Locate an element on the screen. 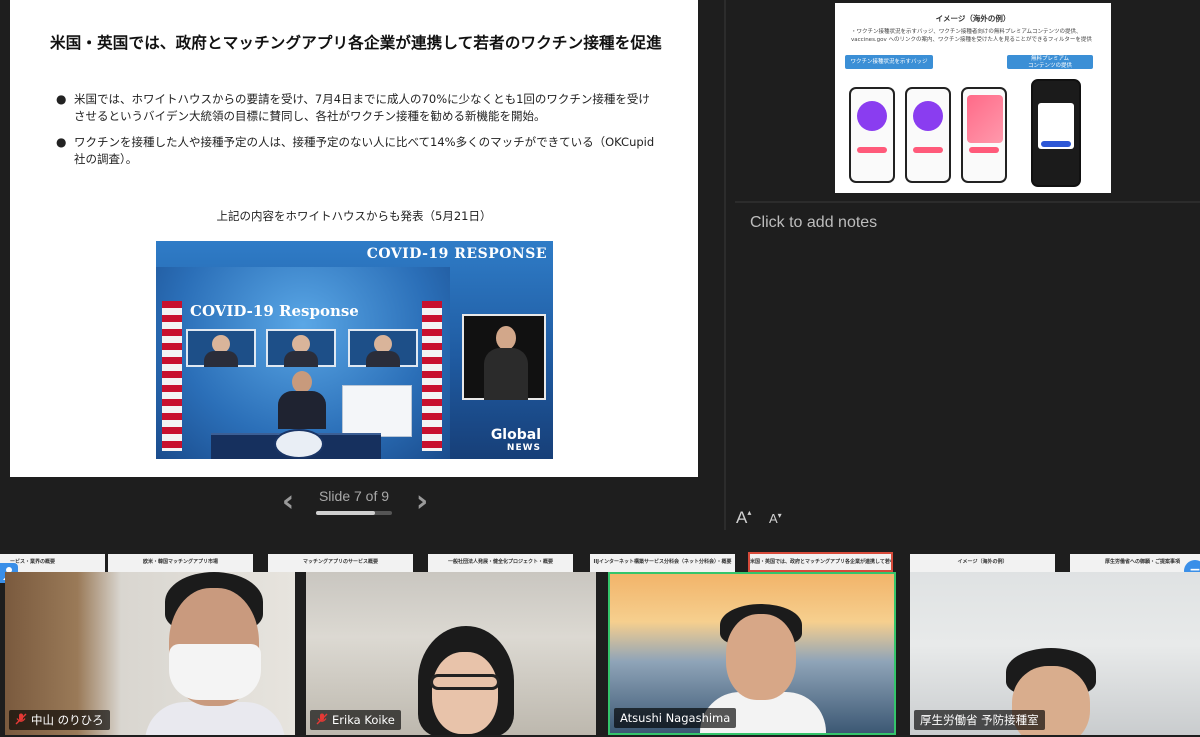  participant-name-tag: 厚生労働省 予防接種室 is located at coordinates (979, 720).